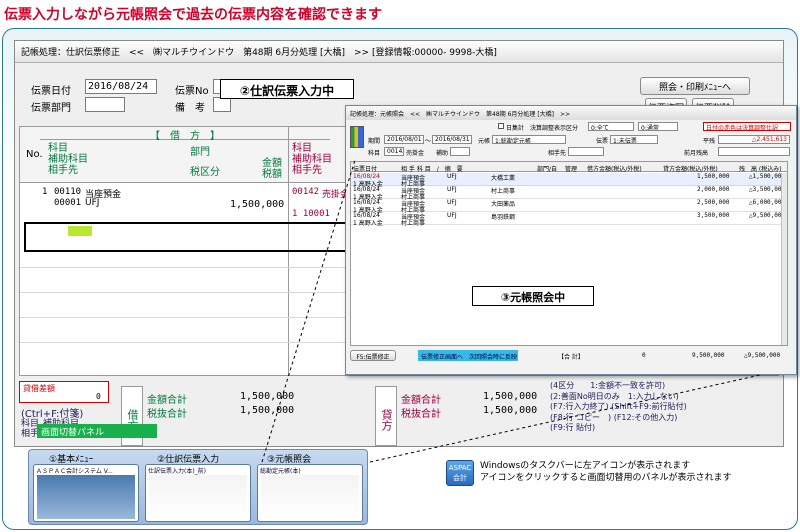 This screenshot has height=532, width=800. I want to click on taskbar-note-line: Windowsのタスクバーに左アイコンが表示されます, so click(585, 466).